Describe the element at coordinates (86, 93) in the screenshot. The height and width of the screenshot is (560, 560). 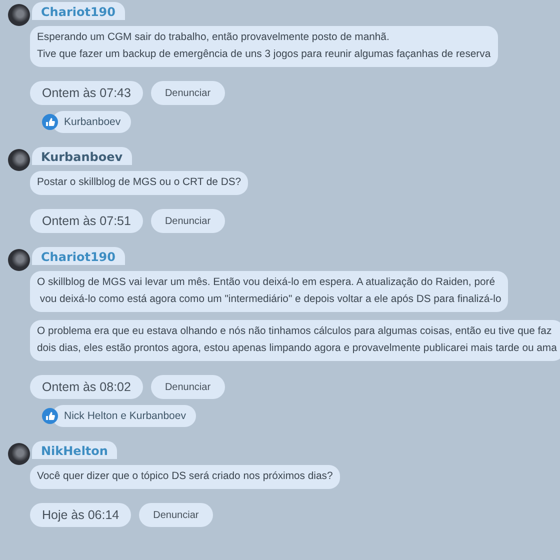
I see `timestamp: Ontem às 07:43` at that location.